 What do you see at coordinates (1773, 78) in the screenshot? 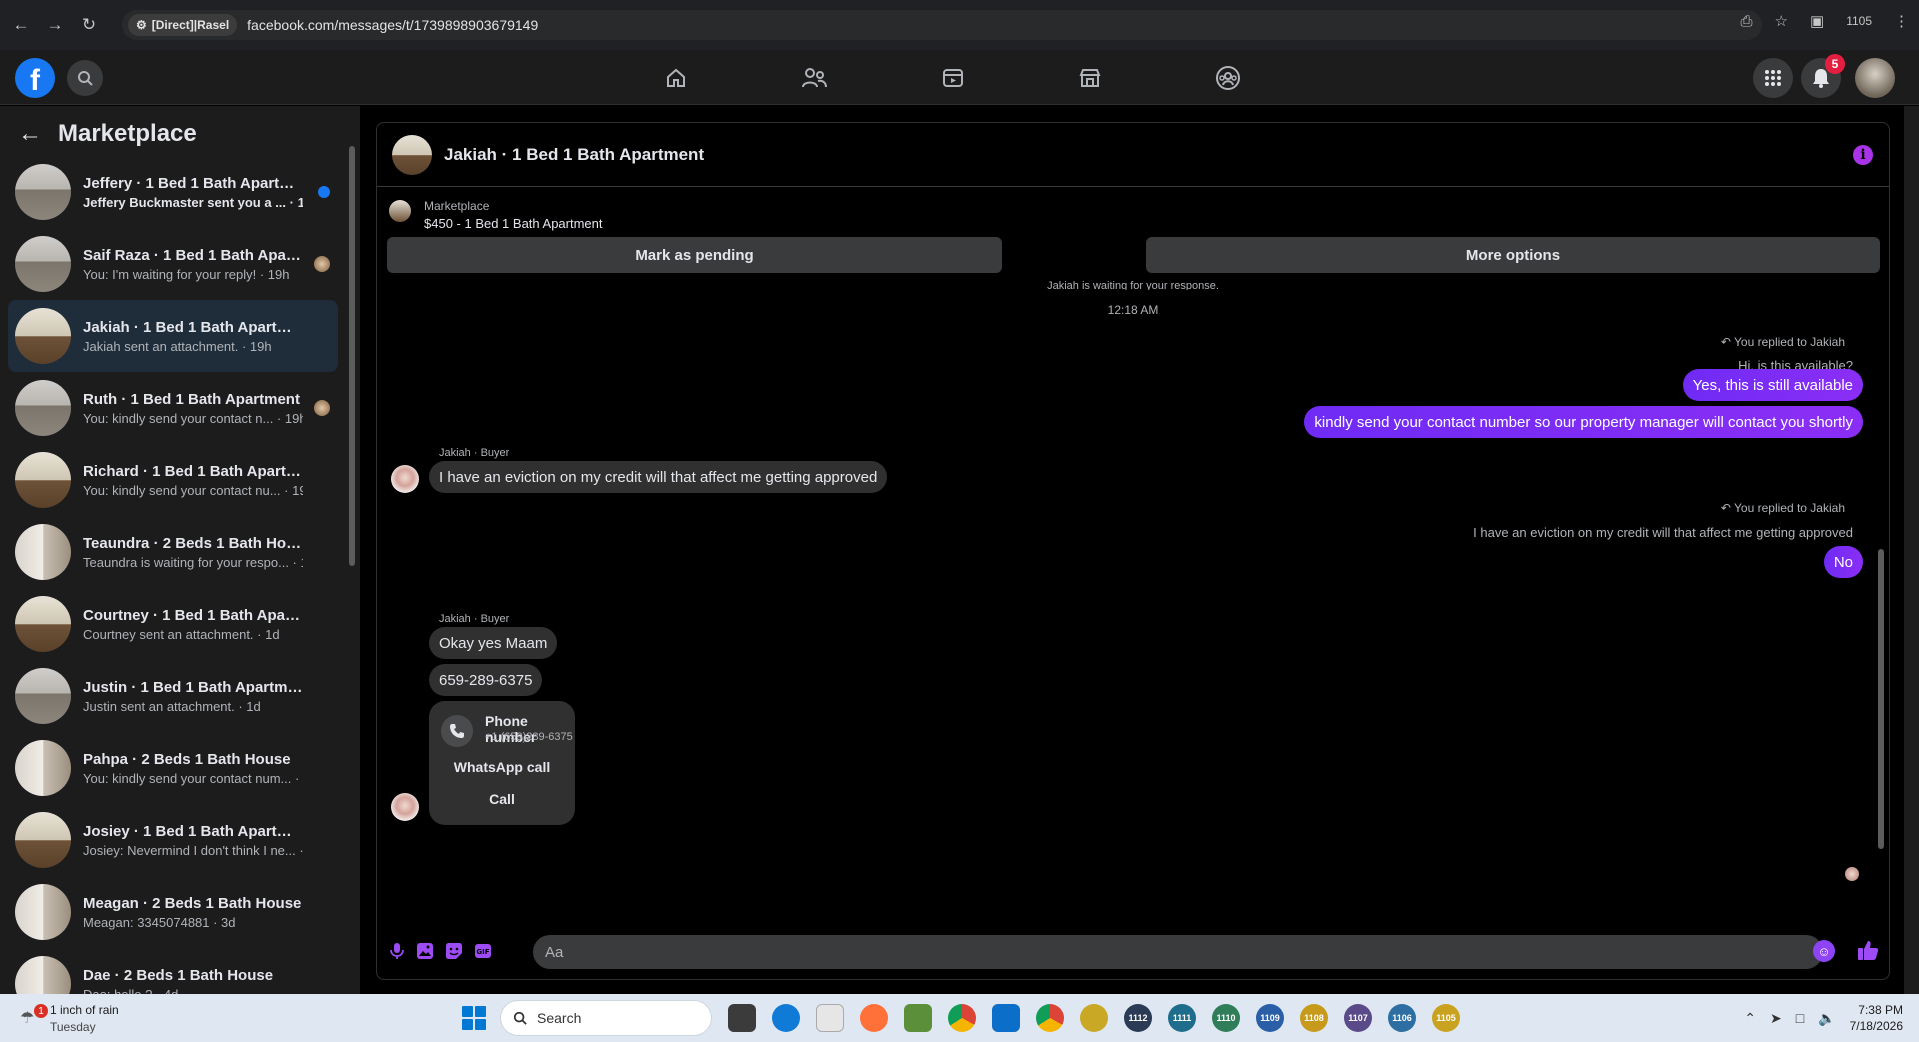
I see `menu-grid-icon` at bounding box center [1773, 78].